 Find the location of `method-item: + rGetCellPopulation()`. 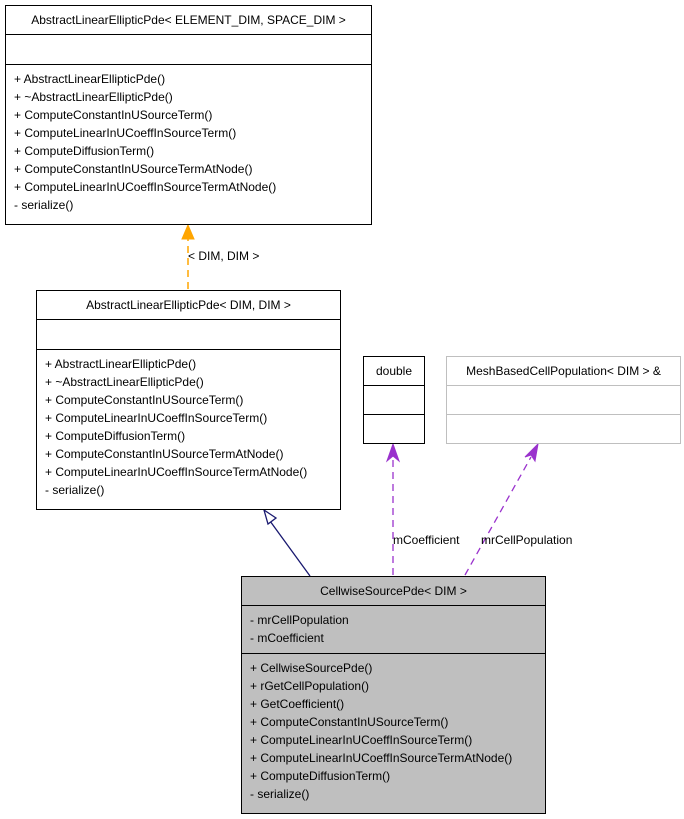

method-item: + rGetCellPopulation() is located at coordinates (310, 686).